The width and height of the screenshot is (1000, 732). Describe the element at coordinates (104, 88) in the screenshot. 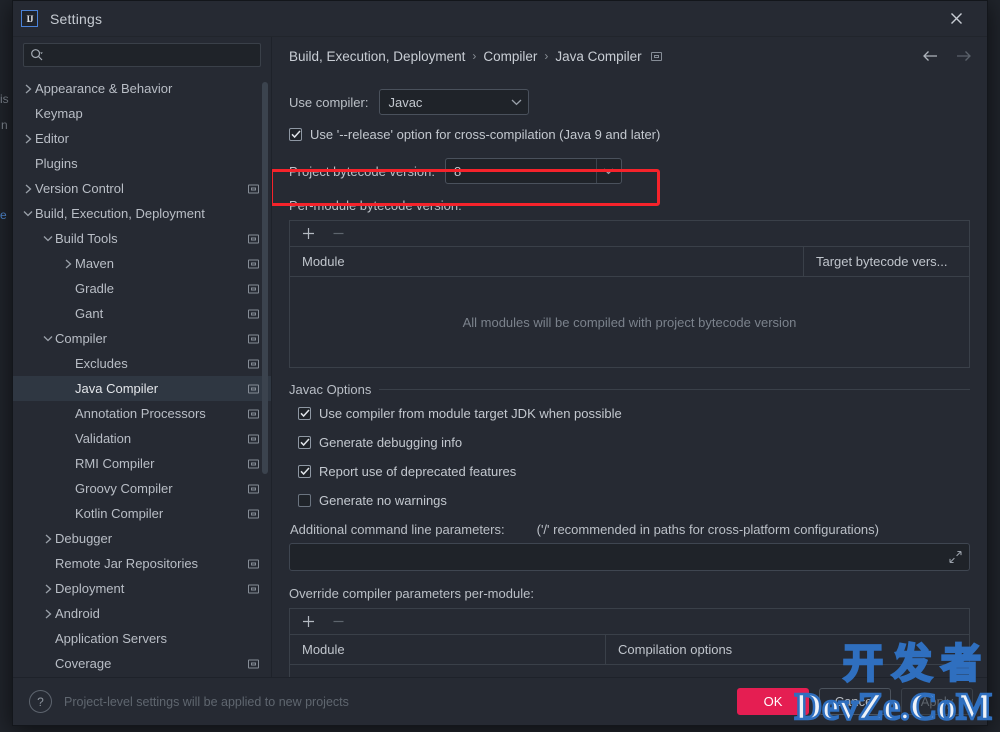

I see `sidebar-item-label: Appearance & Behavior` at that location.